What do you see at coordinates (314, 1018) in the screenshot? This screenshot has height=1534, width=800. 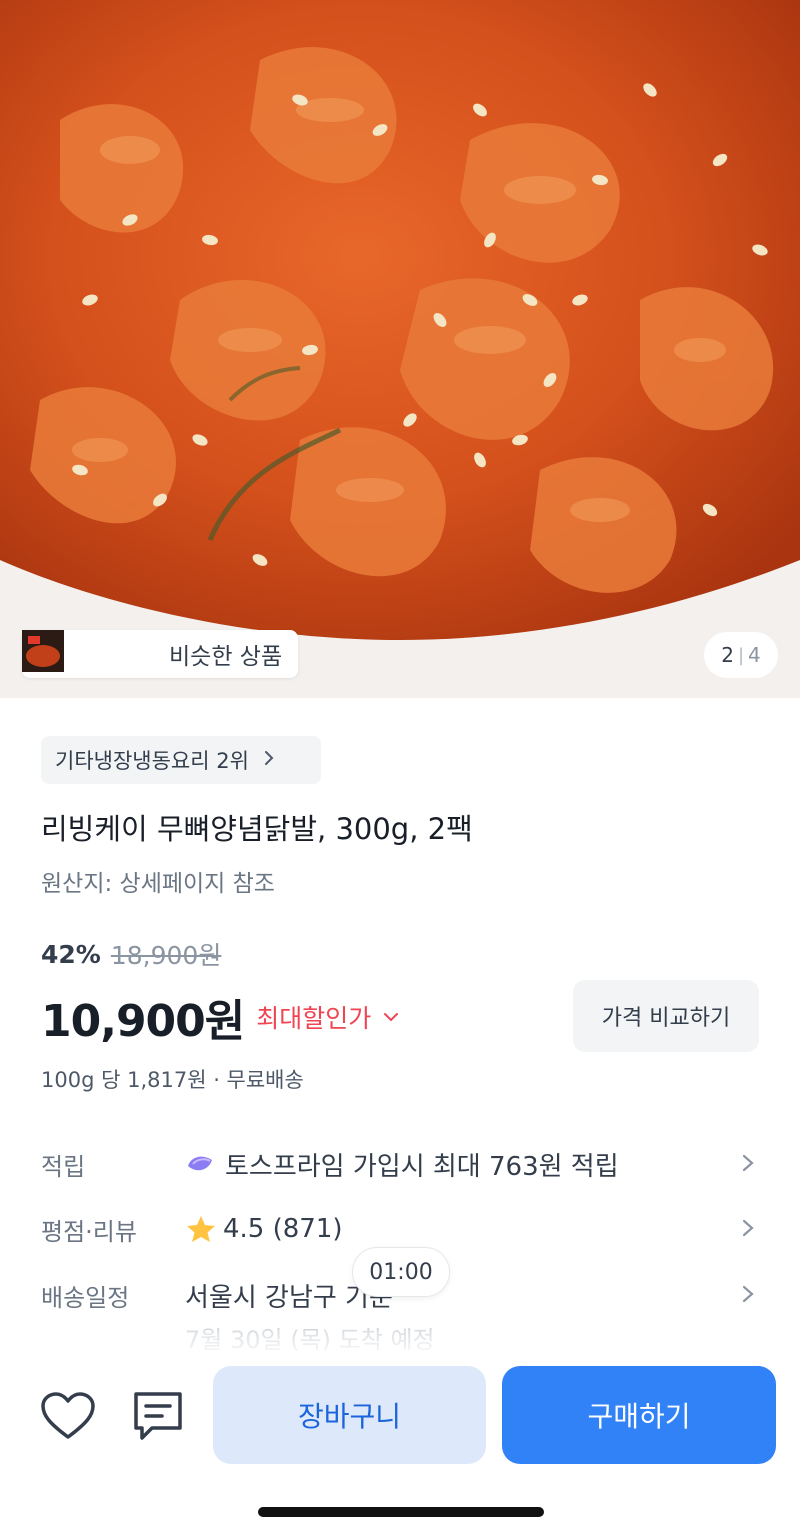 I see `max-discount-label: 최대할인가` at bounding box center [314, 1018].